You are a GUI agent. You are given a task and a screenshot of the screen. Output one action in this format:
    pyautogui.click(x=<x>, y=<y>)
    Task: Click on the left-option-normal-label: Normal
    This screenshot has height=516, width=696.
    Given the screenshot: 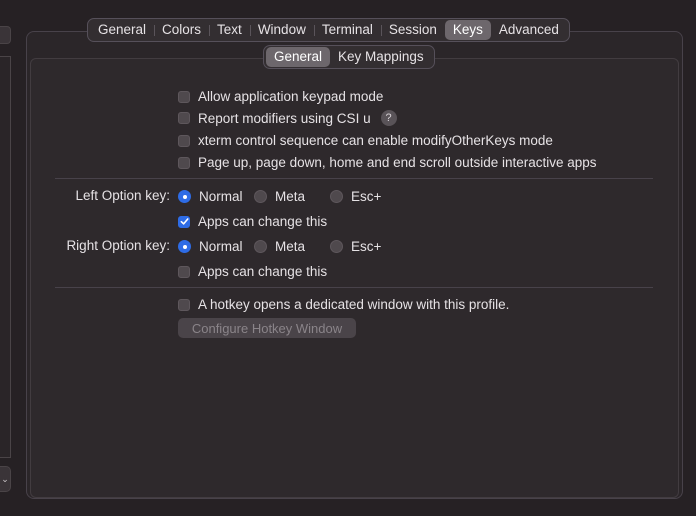 What is the action you would take?
    pyautogui.click(x=221, y=196)
    